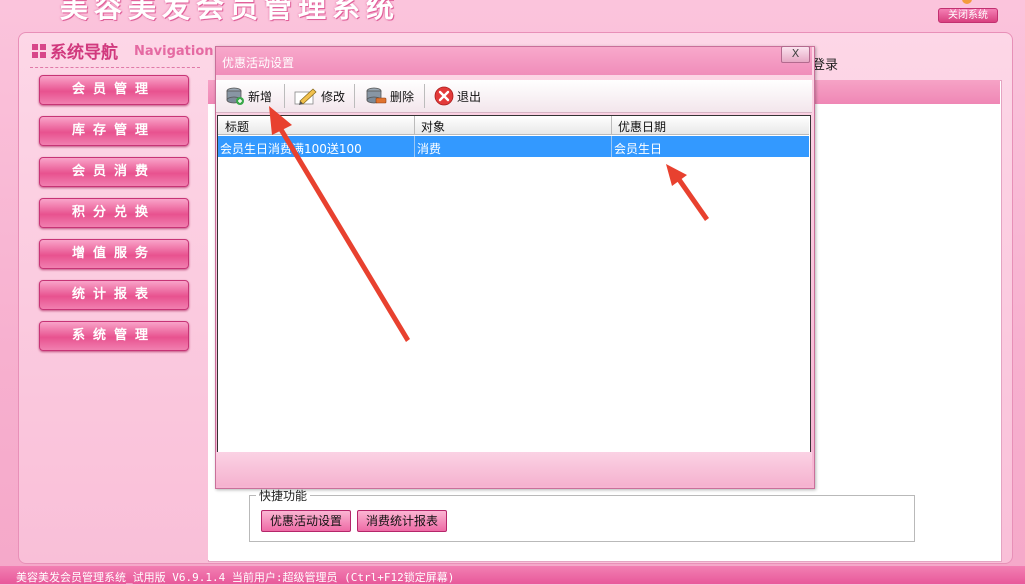  Describe the element at coordinates (306, 521) in the screenshot. I see `quick-promotion-settings-button: 优惠活动设置` at that location.